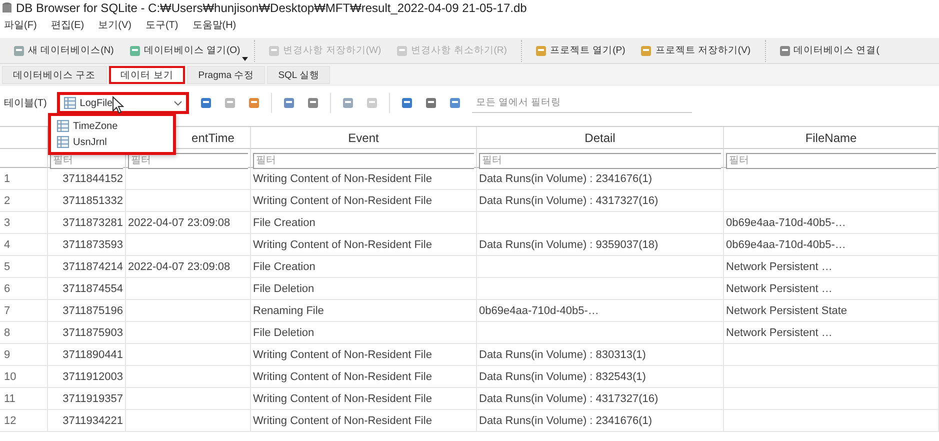 The image size is (939, 441). What do you see at coordinates (830, 51) in the screenshot?
I see `toolbar-button: 데이터베이스 연결(` at bounding box center [830, 51].